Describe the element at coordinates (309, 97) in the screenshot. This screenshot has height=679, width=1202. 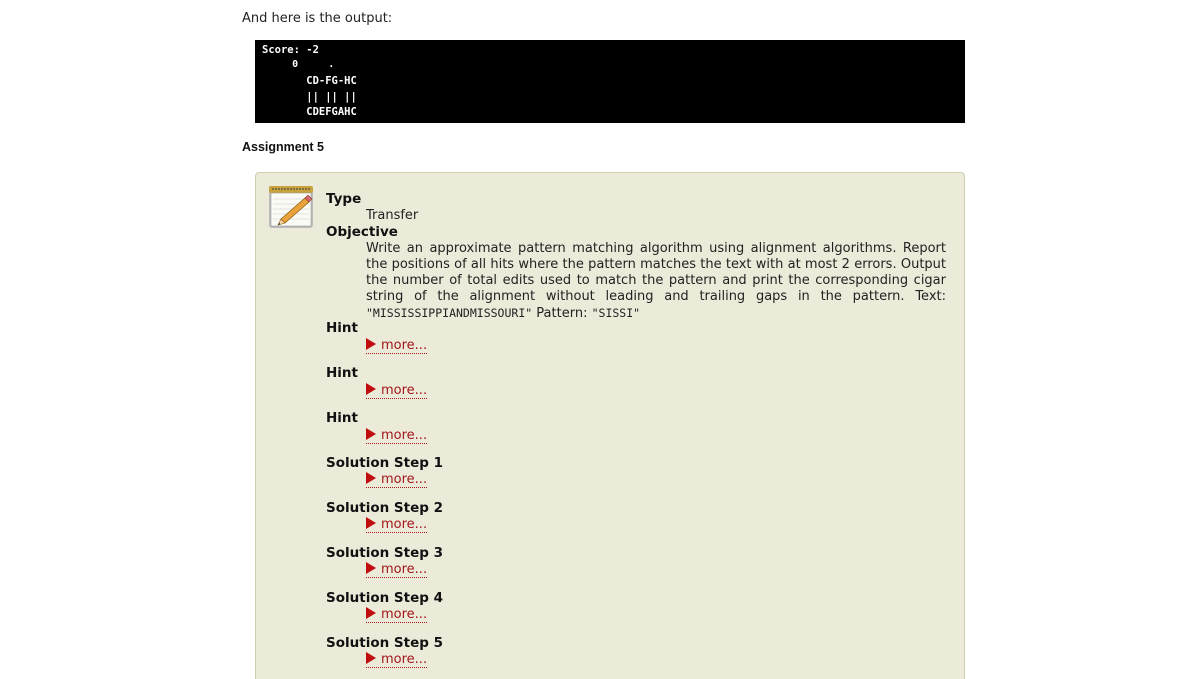
I see `console-line: || || ||` at that location.